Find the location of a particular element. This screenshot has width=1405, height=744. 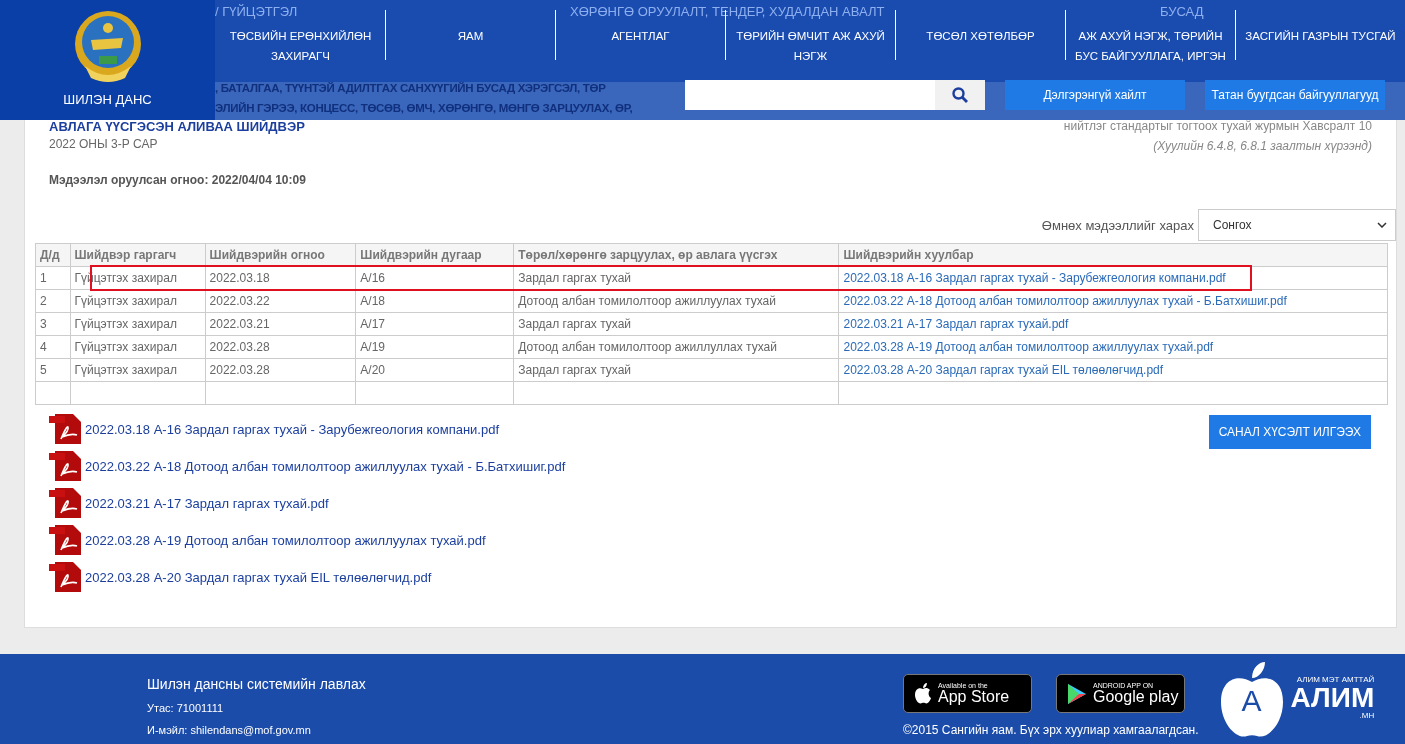

entry-date: Мэдээлэл оруулсан огноо: 2022/04/04 10:09 is located at coordinates (177, 180).